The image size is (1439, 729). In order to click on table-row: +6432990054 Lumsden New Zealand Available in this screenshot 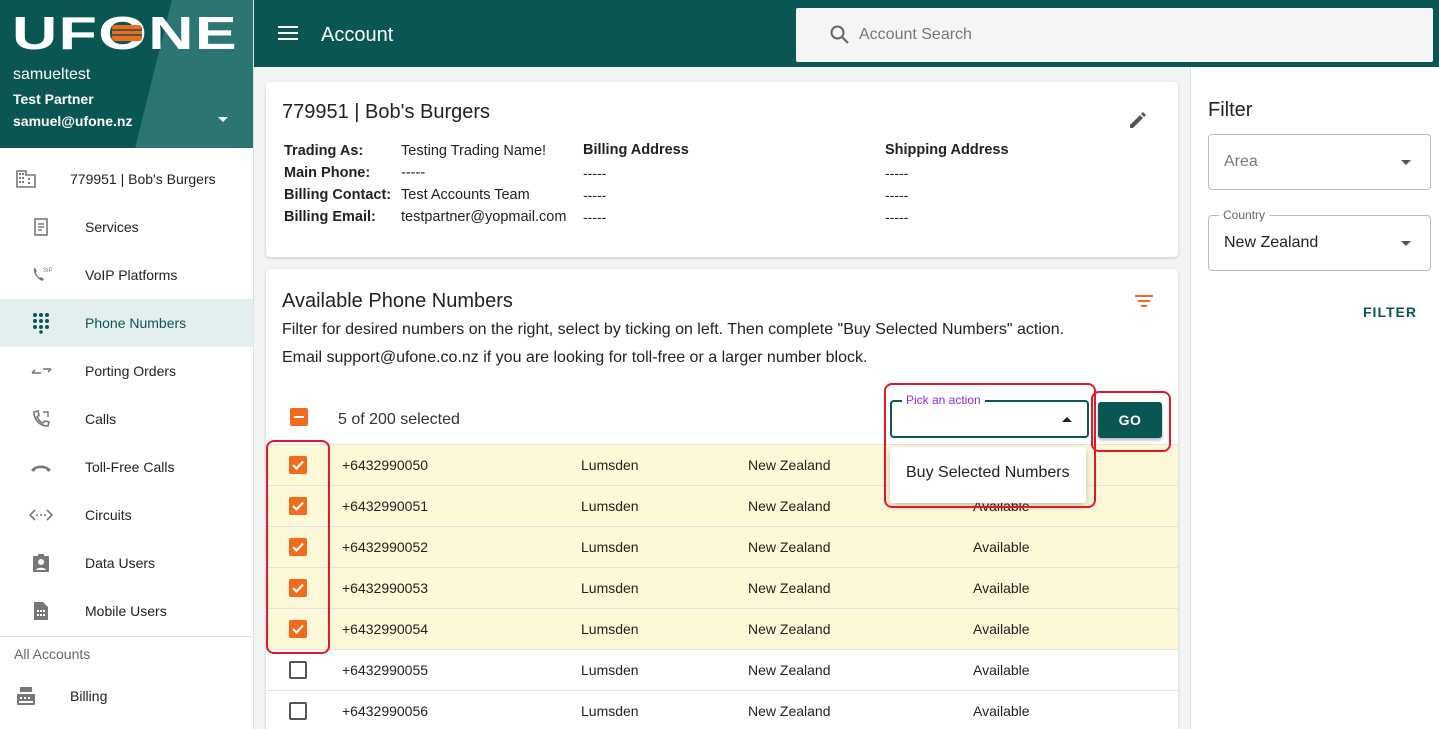, I will do `click(722, 628)`.